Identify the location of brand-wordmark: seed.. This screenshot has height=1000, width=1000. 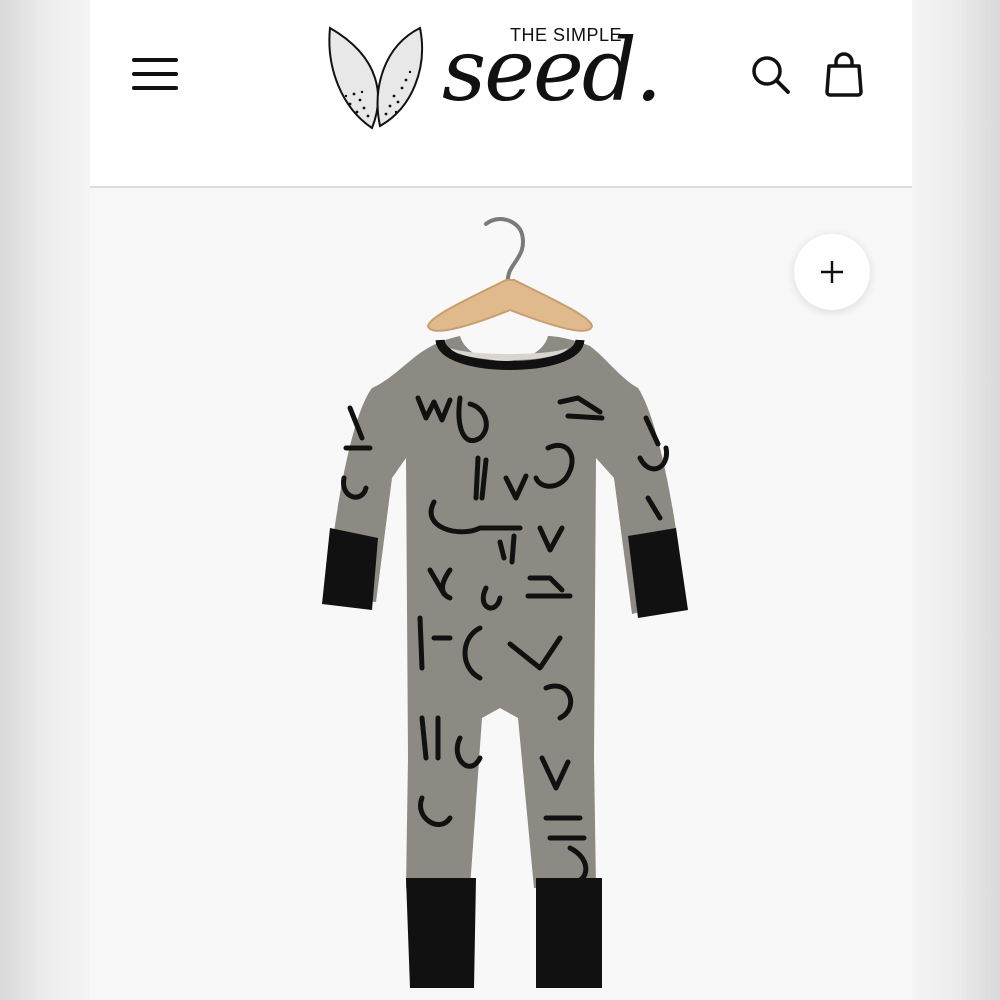
(552, 71).